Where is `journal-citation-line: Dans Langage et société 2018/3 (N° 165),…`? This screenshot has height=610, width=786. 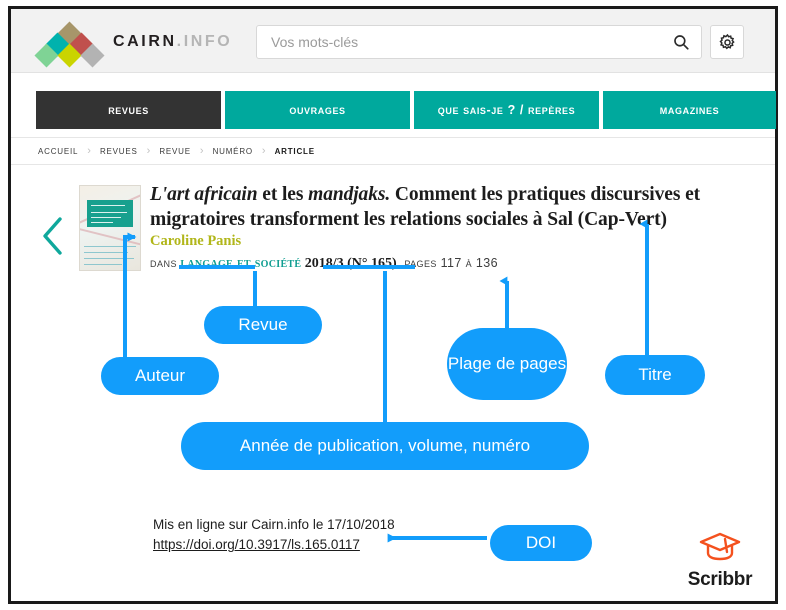
journal-citation-line: Dans Langage et société 2018/3 (N° 165),… is located at coordinates (324, 263).